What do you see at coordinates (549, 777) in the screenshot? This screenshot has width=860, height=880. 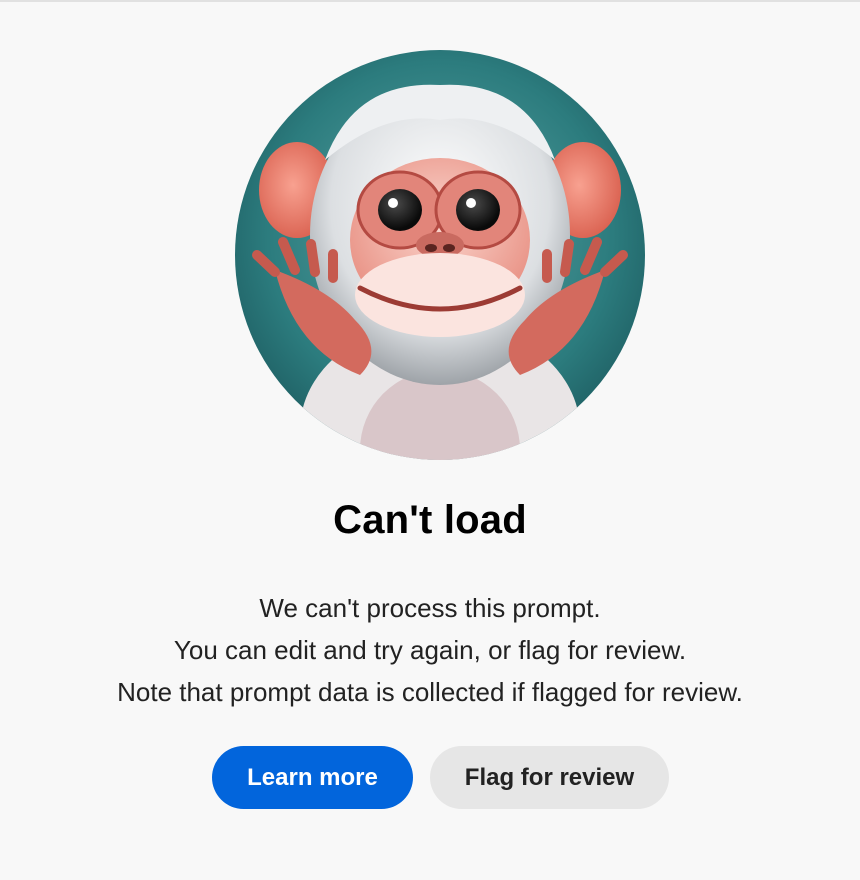 I see `flag-for-review-button: Flag for review` at bounding box center [549, 777].